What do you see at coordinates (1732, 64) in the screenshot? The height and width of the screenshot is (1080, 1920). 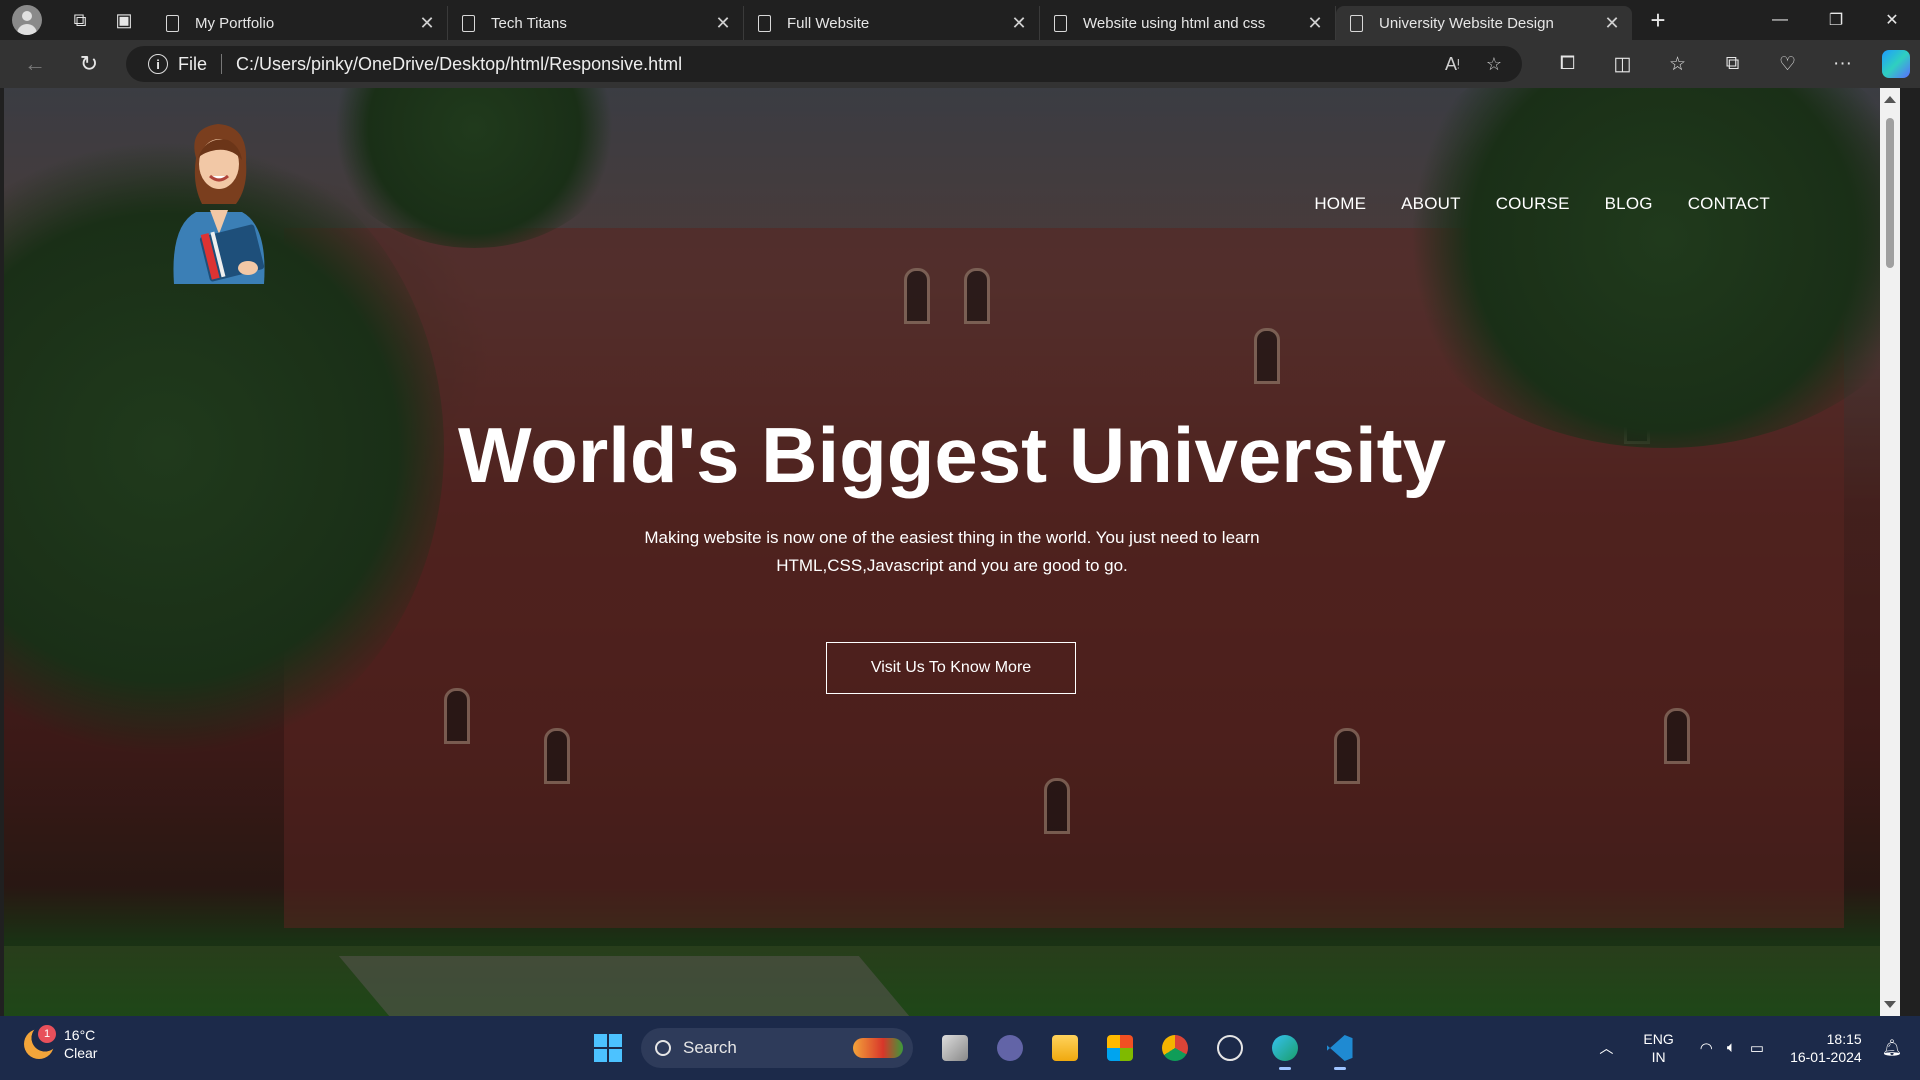 I see `collections-icon: ⧉` at bounding box center [1732, 64].